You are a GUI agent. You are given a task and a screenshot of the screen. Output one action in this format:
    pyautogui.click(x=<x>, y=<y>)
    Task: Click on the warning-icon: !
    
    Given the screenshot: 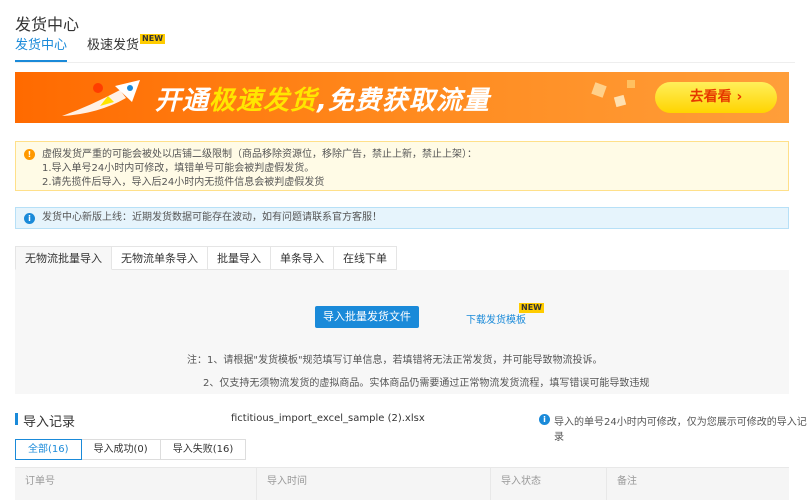 What is the action you would take?
    pyautogui.click(x=29, y=154)
    